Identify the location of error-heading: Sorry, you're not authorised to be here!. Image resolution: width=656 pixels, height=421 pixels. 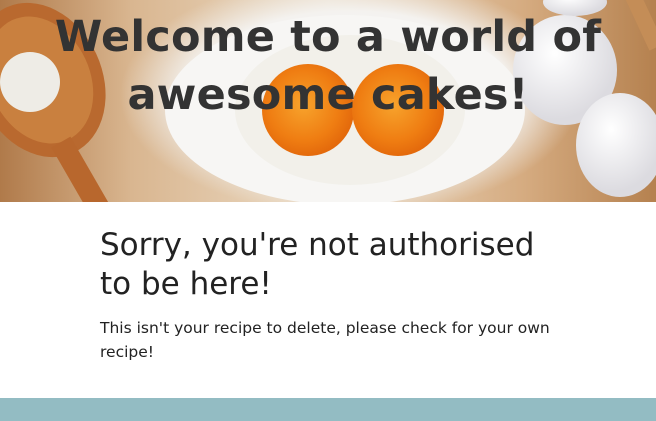
(317, 264).